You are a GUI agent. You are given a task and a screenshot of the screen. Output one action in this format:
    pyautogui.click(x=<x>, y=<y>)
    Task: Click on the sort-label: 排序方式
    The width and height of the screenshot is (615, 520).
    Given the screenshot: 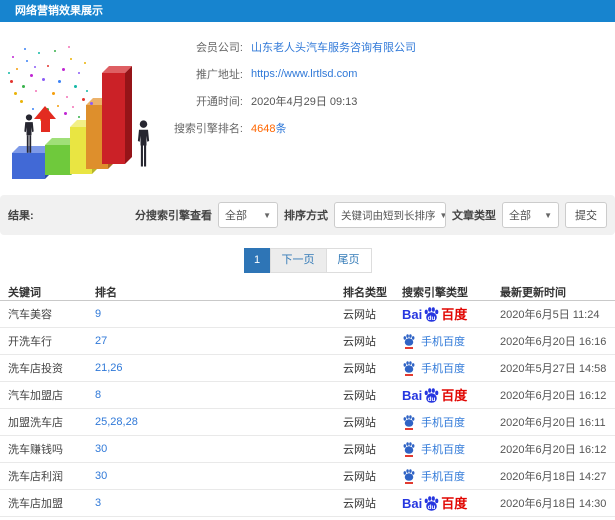 What is the action you would take?
    pyautogui.click(x=306, y=216)
    